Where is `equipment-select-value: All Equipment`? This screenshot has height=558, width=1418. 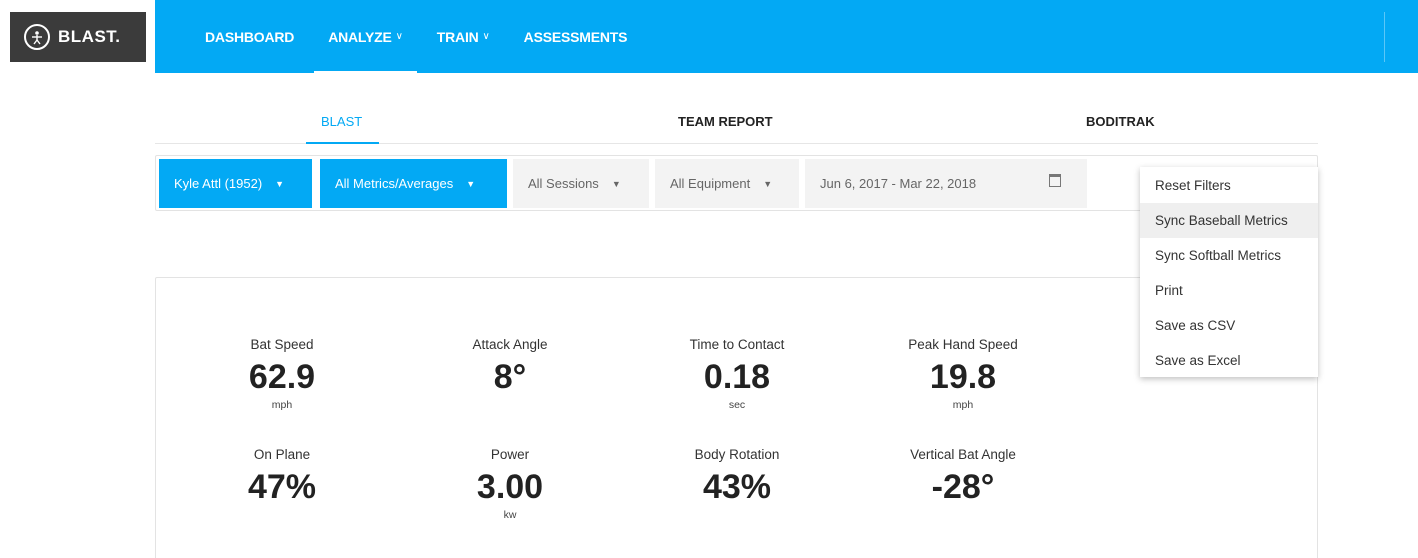
equipment-select-value: All Equipment is located at coordinates (710, 183).